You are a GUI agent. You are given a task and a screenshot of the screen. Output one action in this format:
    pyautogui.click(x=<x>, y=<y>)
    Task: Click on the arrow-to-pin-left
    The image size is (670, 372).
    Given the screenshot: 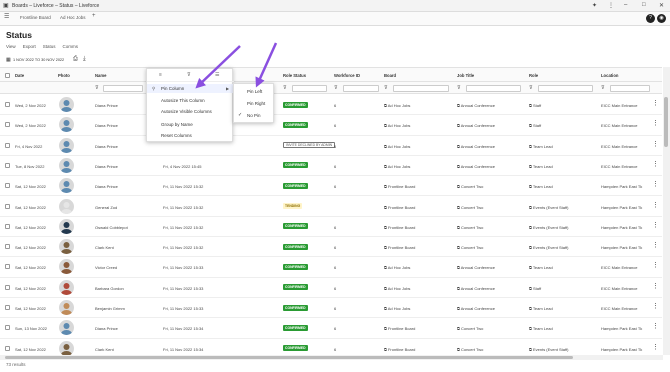 What is the action you would take?
    pyautogui.click(x=266, y=65)
    